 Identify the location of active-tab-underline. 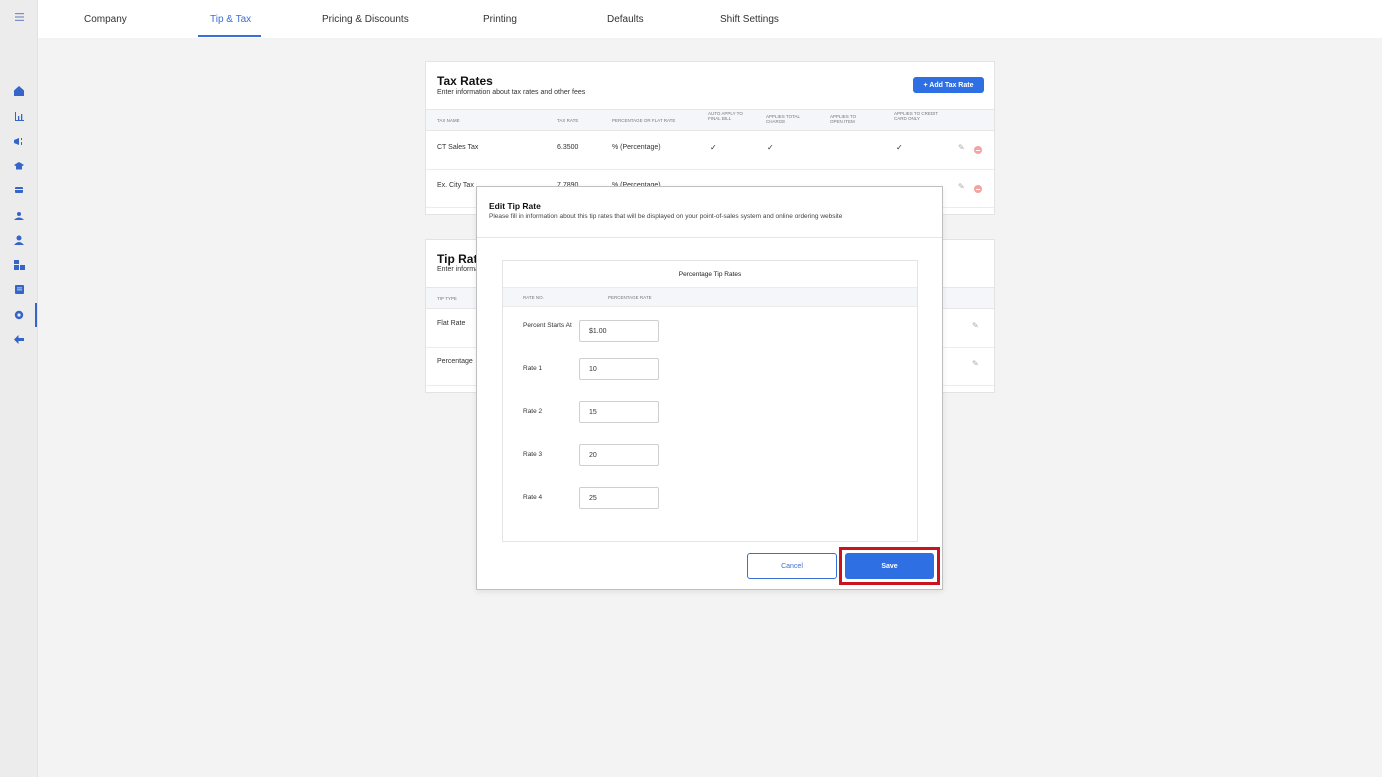
(229, 36).